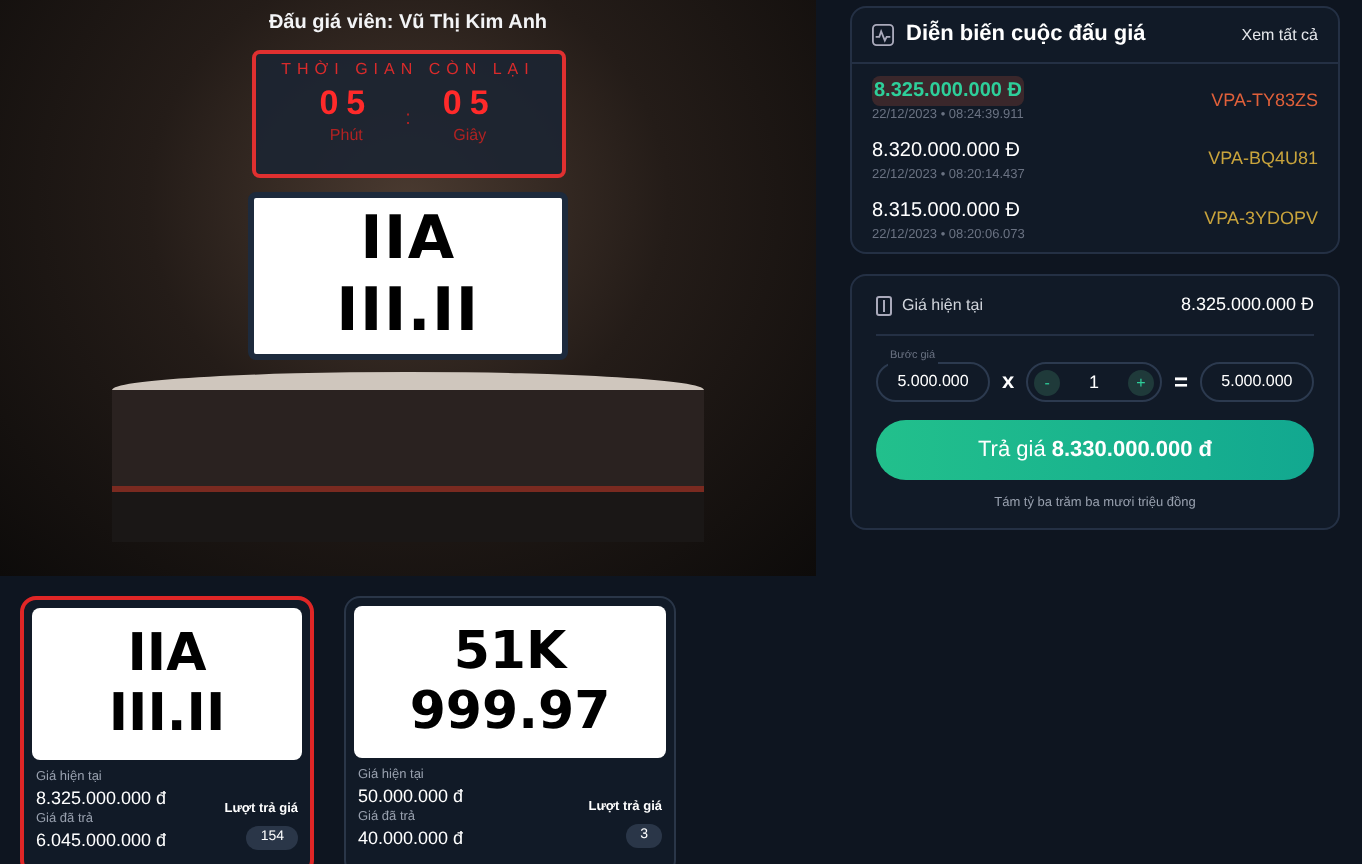  What do you see at coordinates (1094, 382) in the screenshot?
I see `quantity-value: 1` at bounding box center [1094, 382].